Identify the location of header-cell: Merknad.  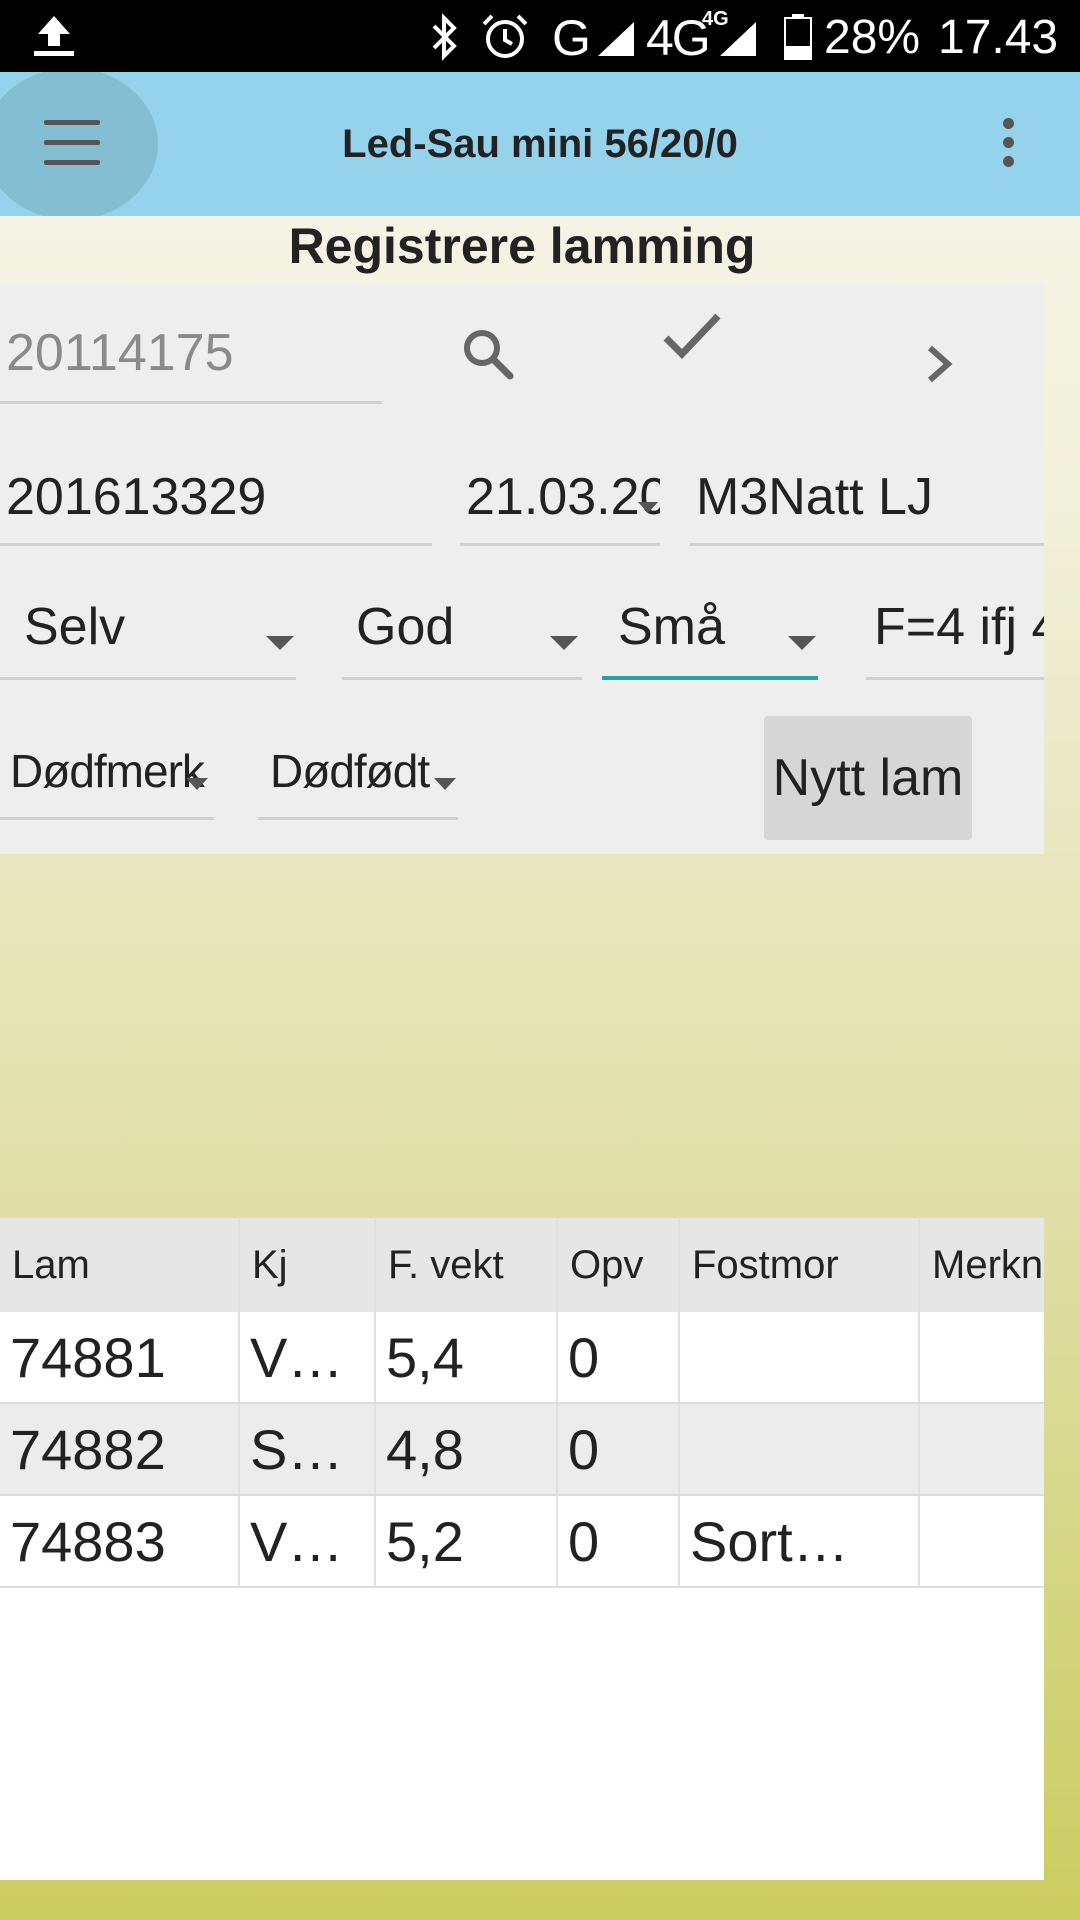
(982, 1265).